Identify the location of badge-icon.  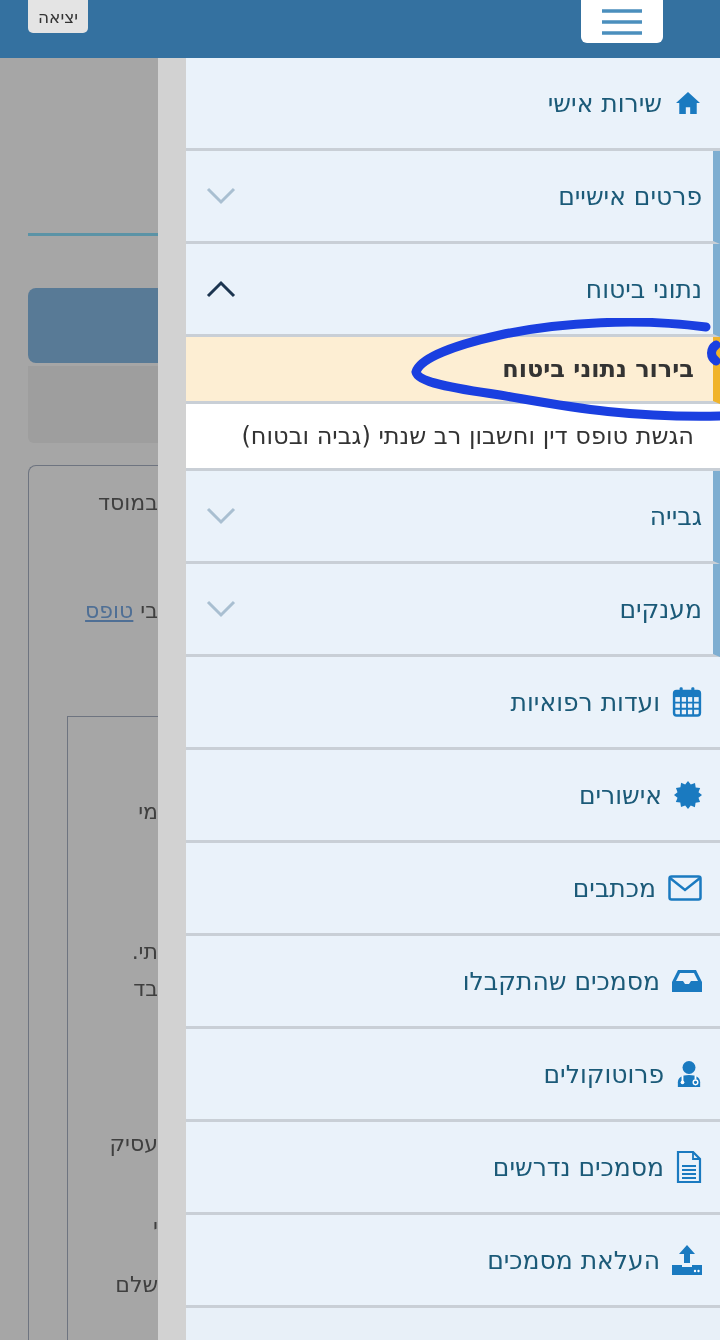
(688, 795).